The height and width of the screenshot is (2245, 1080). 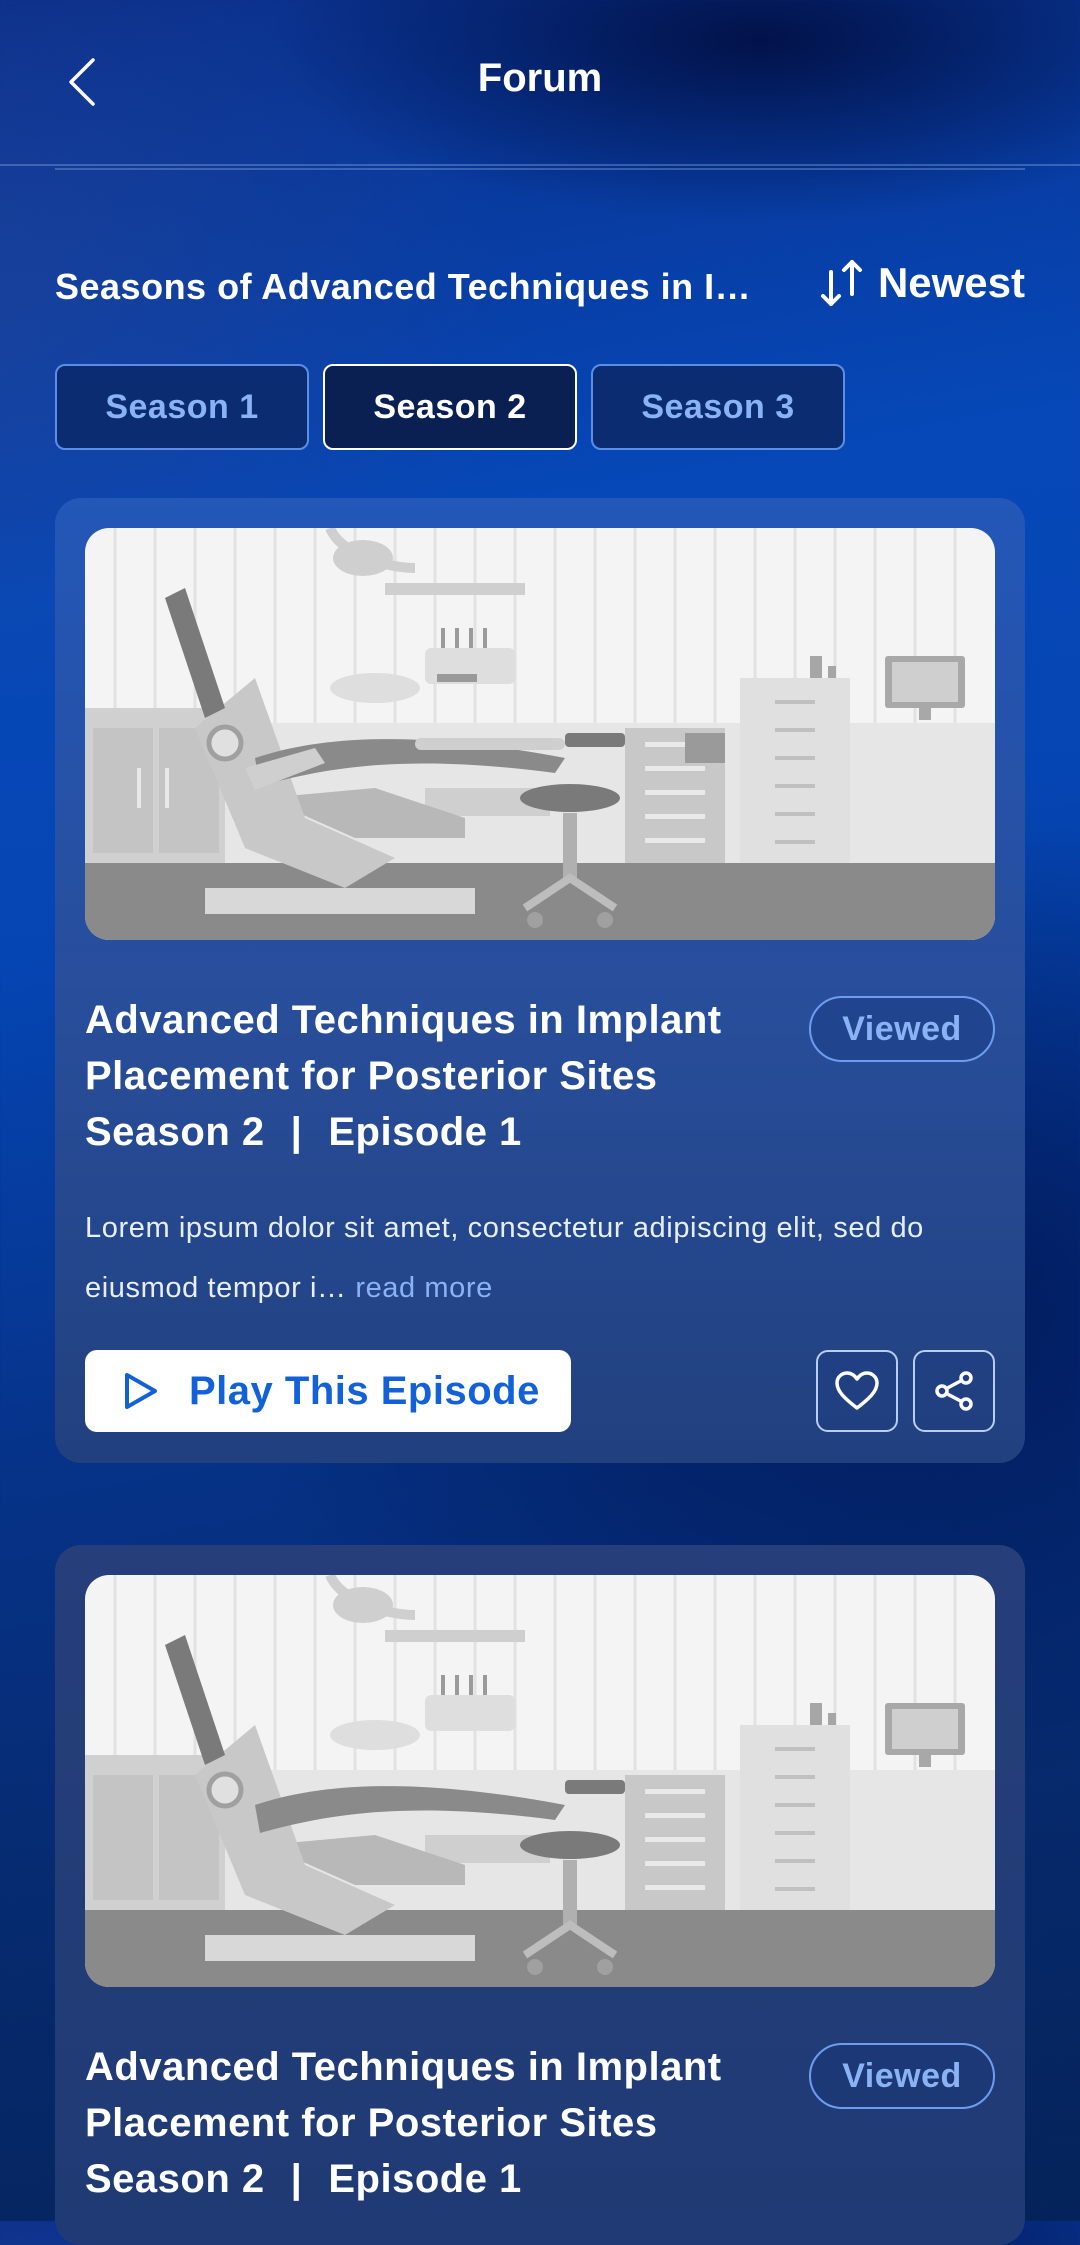 I want to click on season-tabs: Season 1 Season 2 Season 3, so click(x=450, y=407).